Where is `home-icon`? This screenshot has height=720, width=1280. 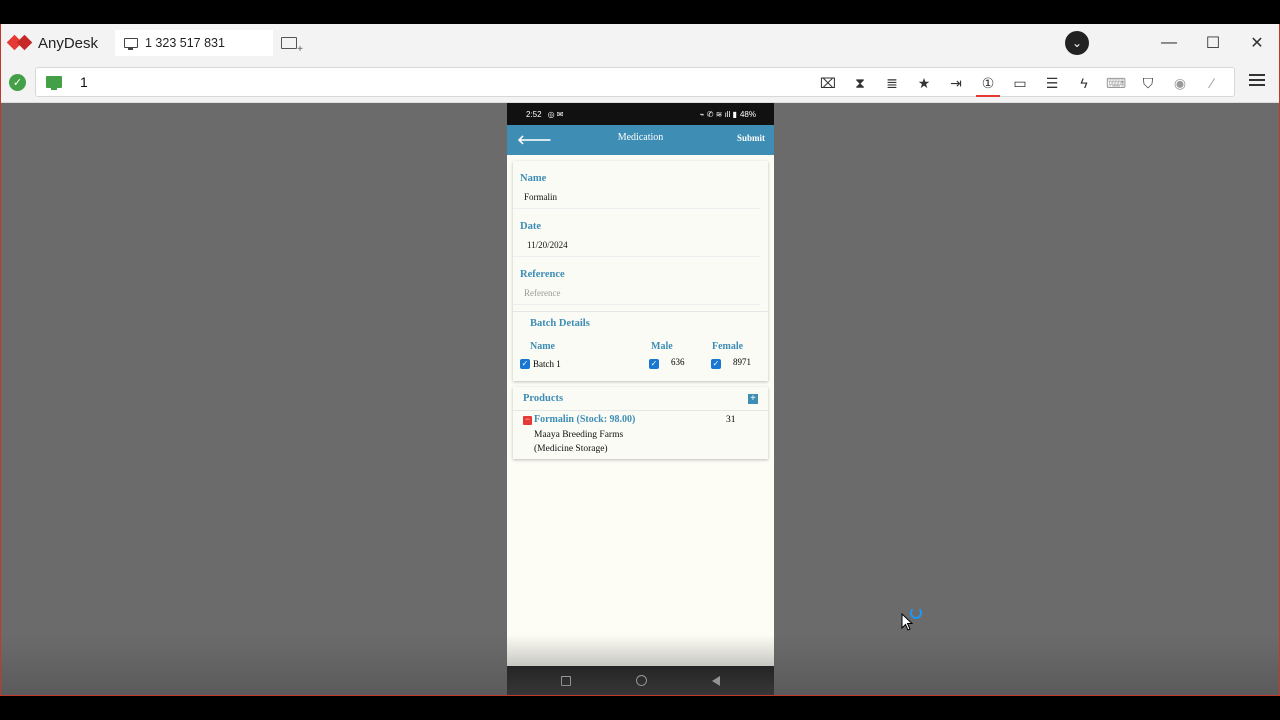 home-icon is located at coordinates (641, 680).